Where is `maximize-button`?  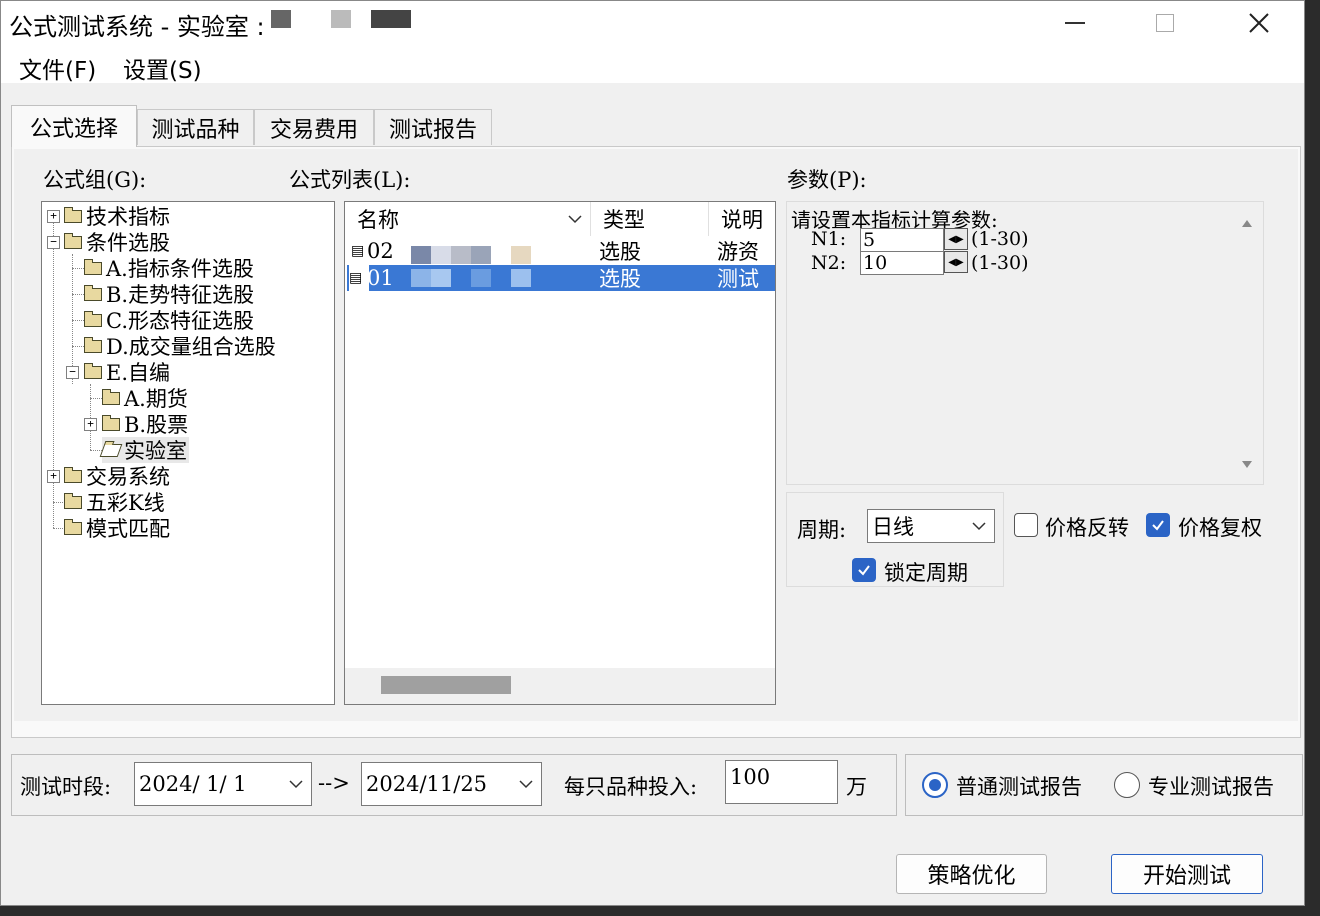
maximize-button is located at coordinates (1165, 23).